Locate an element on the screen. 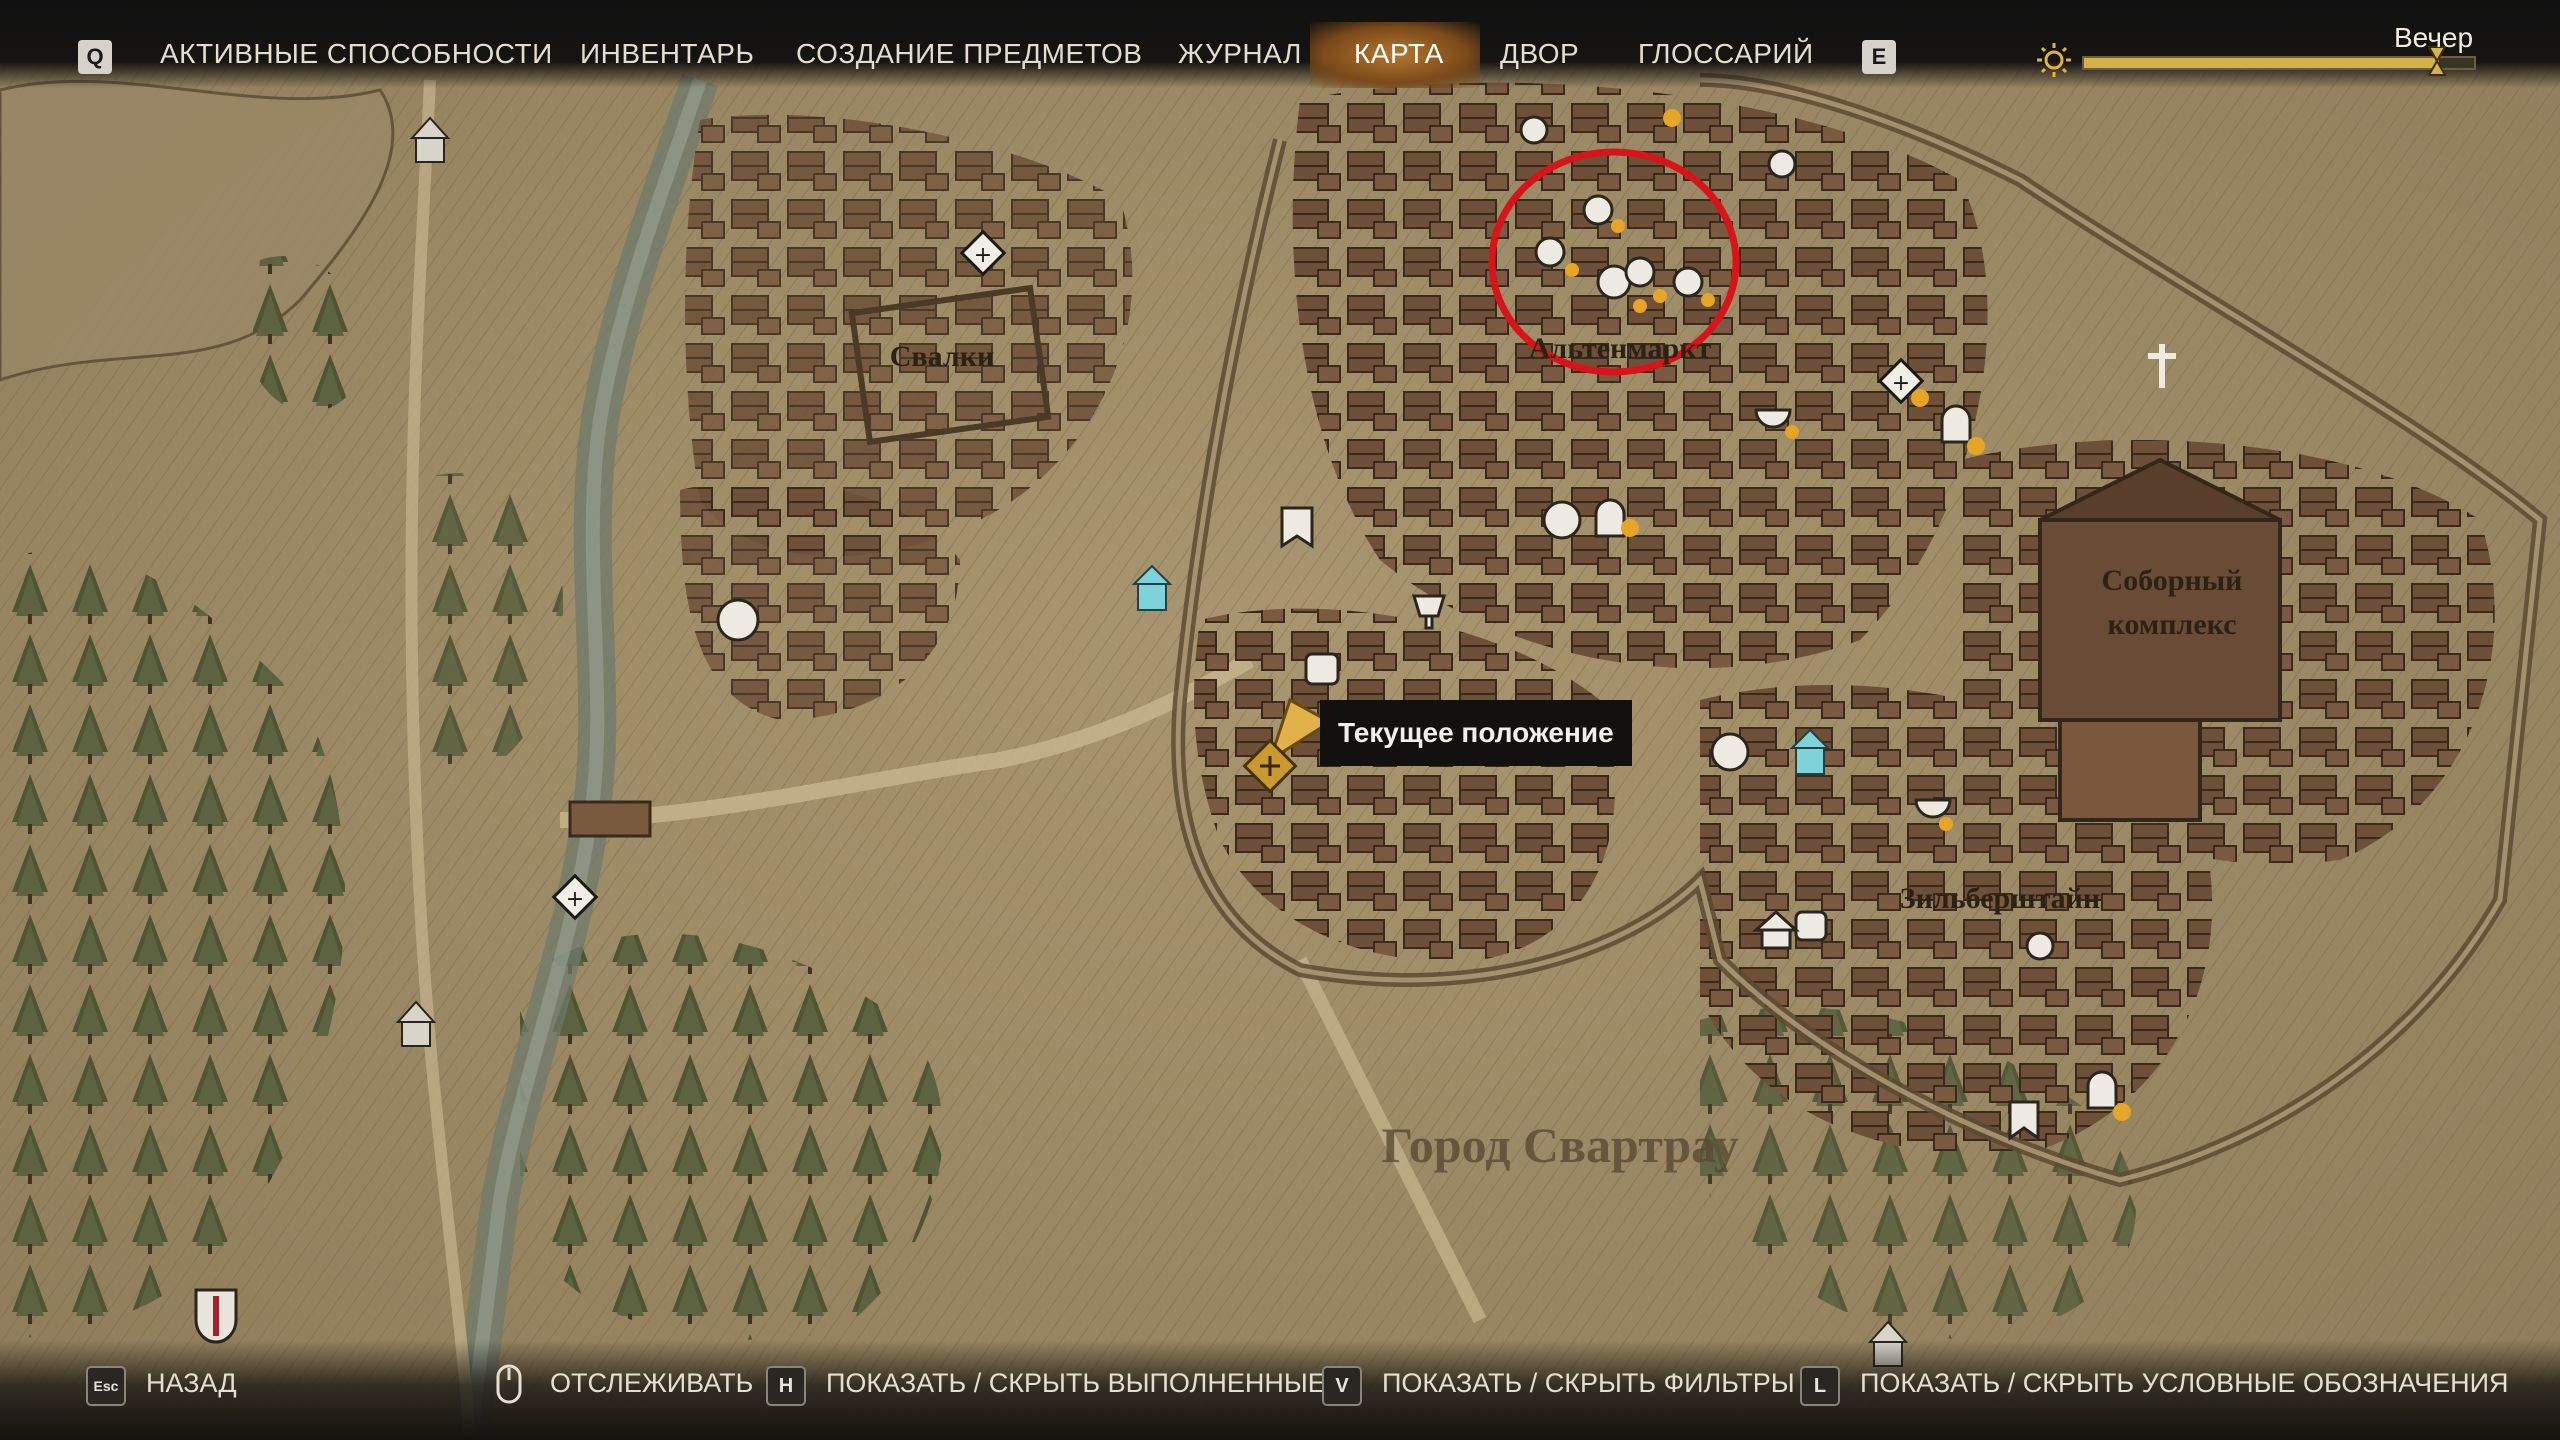 The width and height of the screenshot is (2560, 1440). esc-key: Esc is located at coordinates (106, 1386).